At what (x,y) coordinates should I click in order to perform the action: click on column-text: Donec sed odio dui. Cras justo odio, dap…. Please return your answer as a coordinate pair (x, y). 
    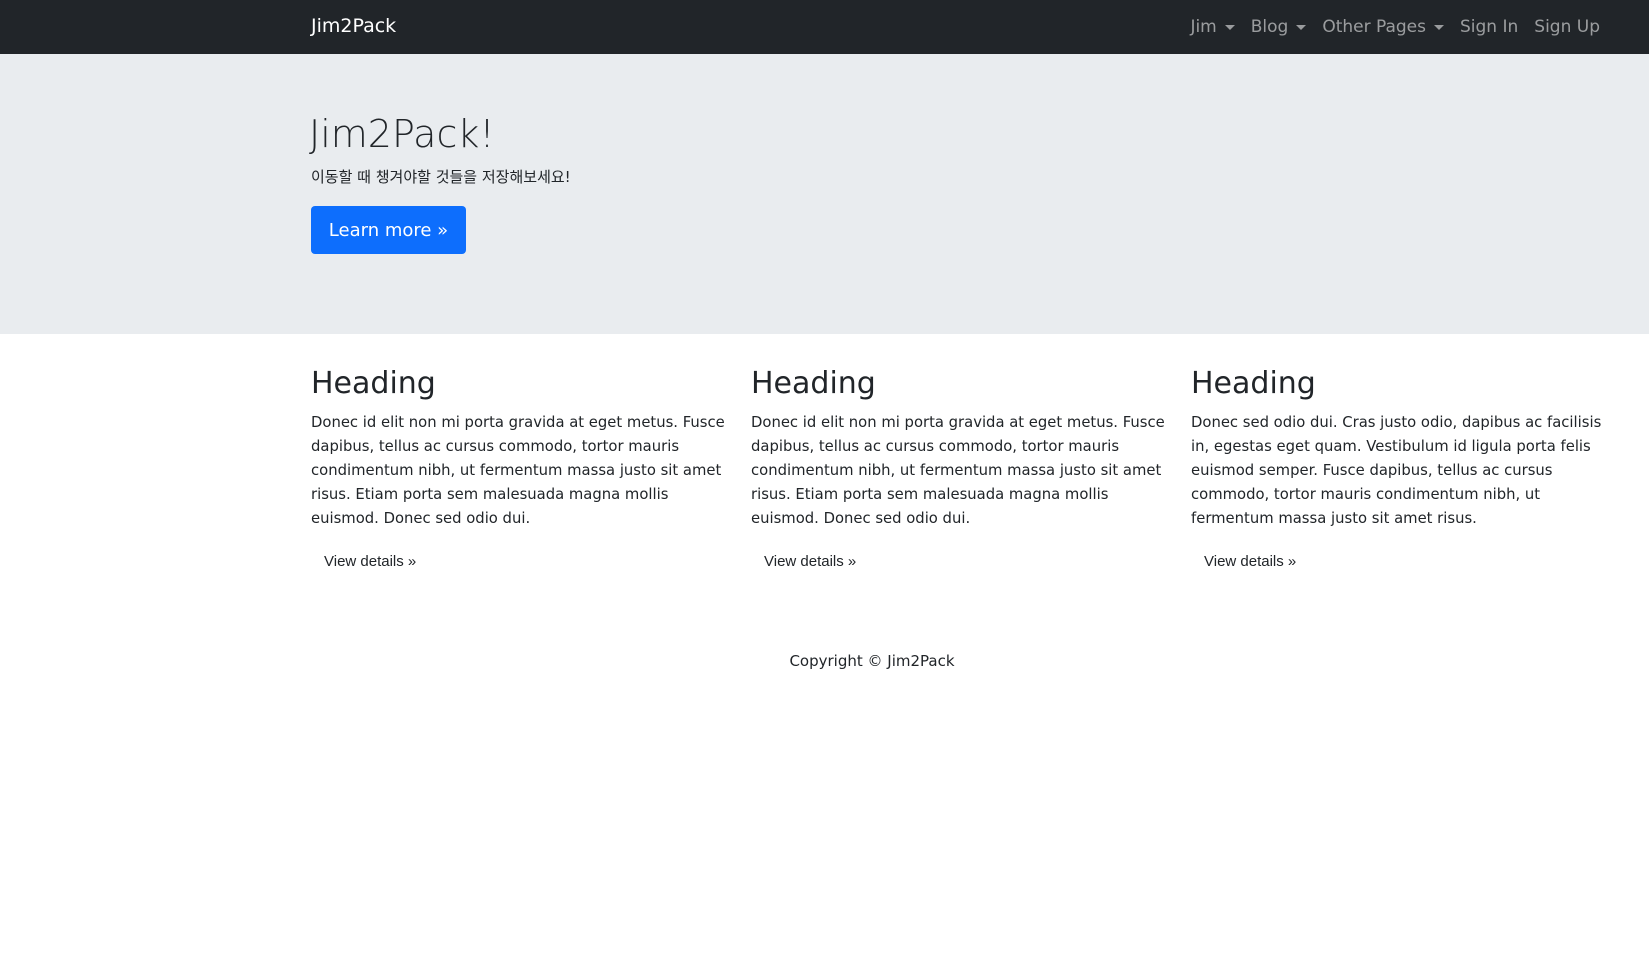
    Looking at the image, I should click on (1396, 470).